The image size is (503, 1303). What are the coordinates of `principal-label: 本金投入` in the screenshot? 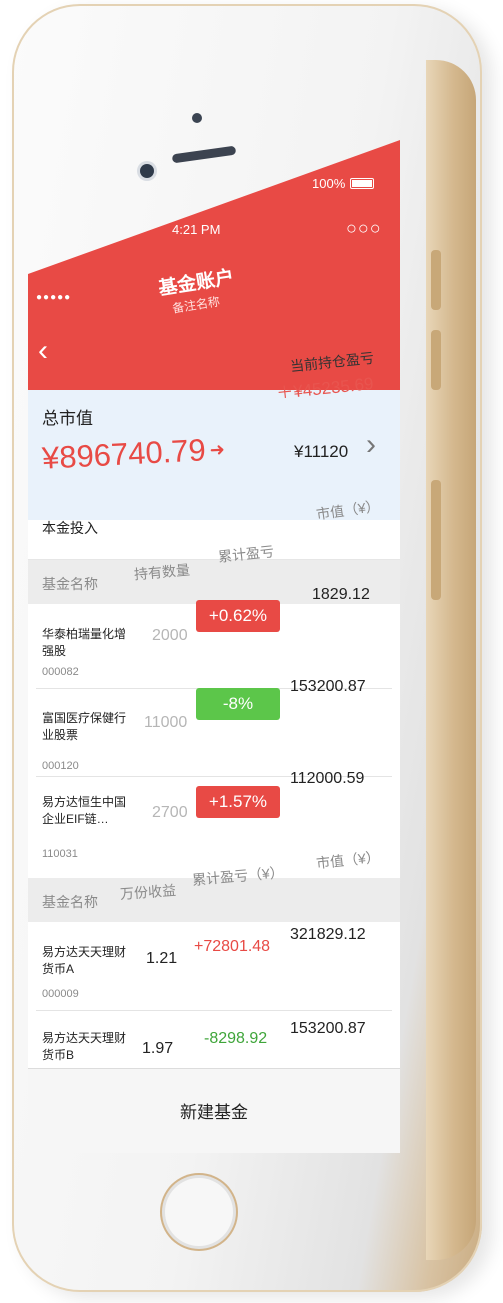 It's located at (70, 528).